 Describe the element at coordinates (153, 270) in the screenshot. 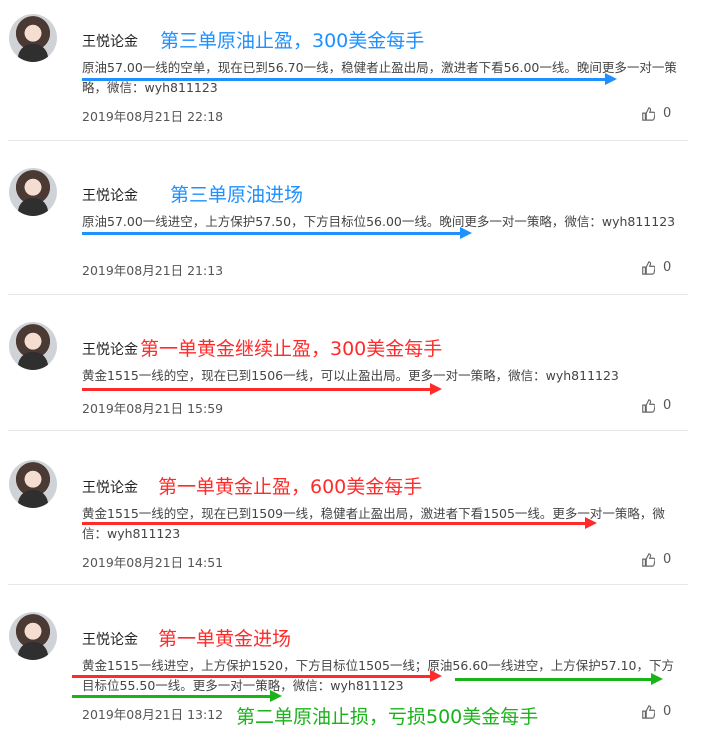

I see `post-time: 2019年08月21日 21:13` at that location.